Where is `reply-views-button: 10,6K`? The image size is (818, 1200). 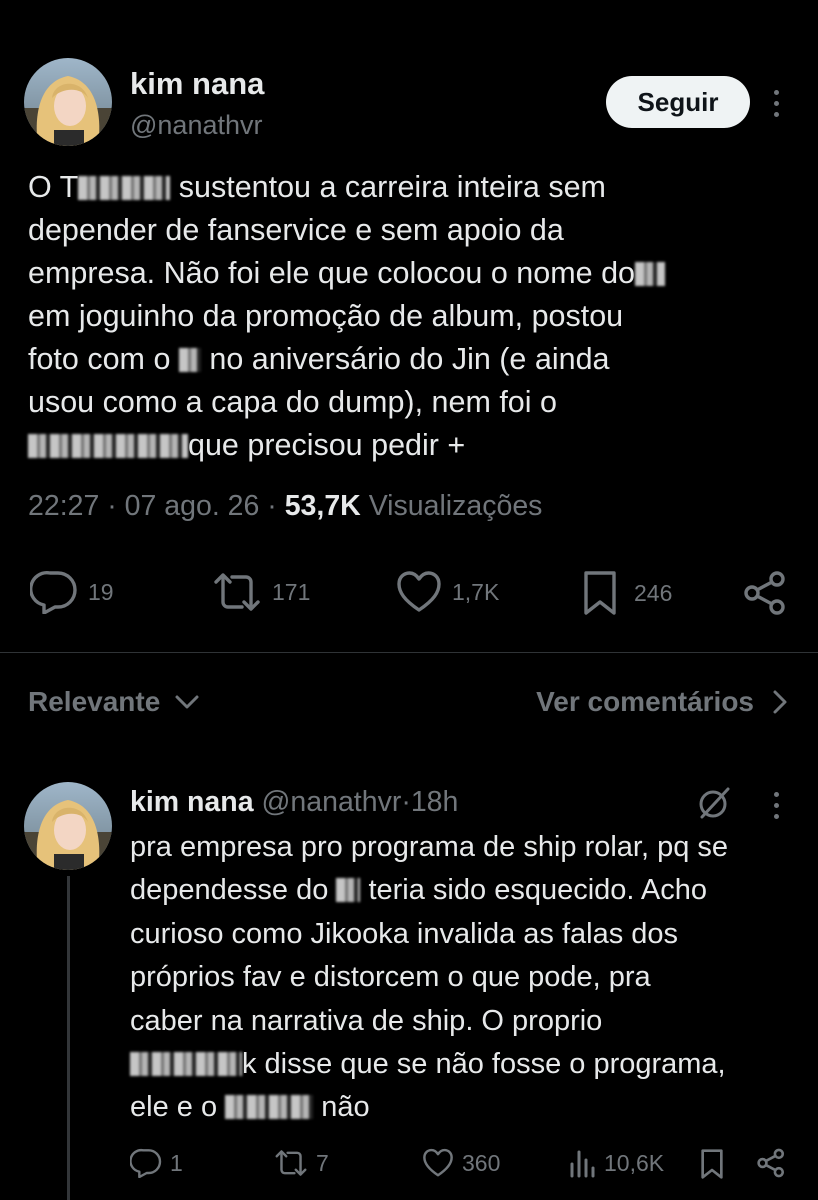
reply-views-button: 10,6K is located at coordinates (616, 1163).